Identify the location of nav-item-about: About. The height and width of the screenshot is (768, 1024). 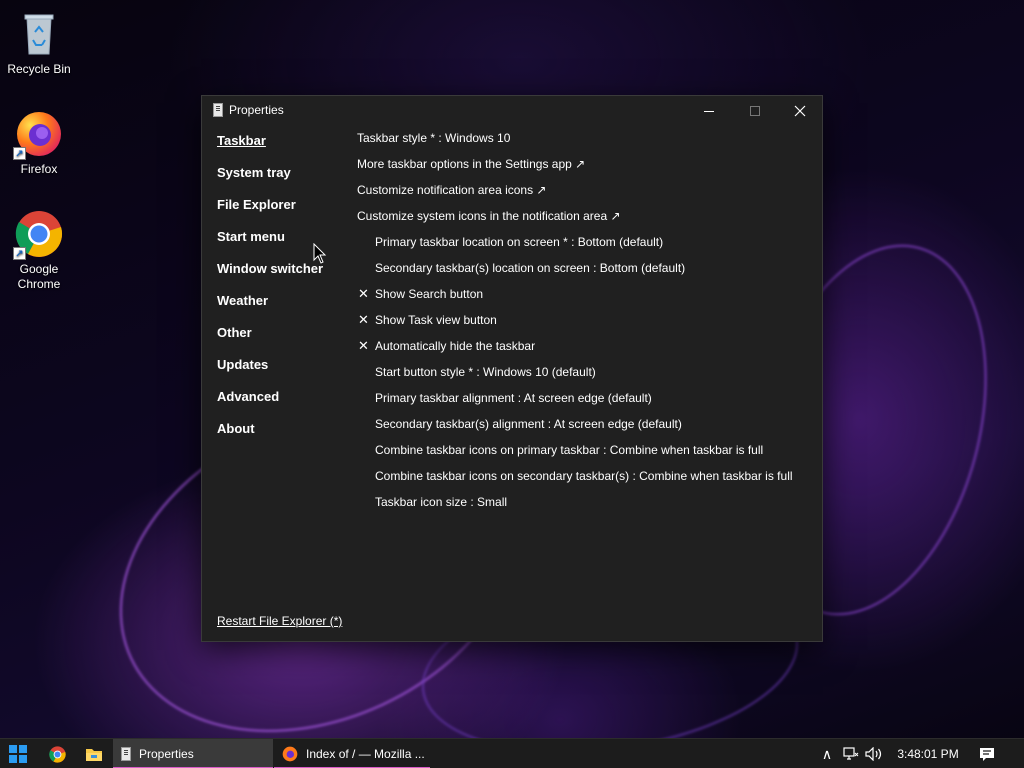
(282, 436).